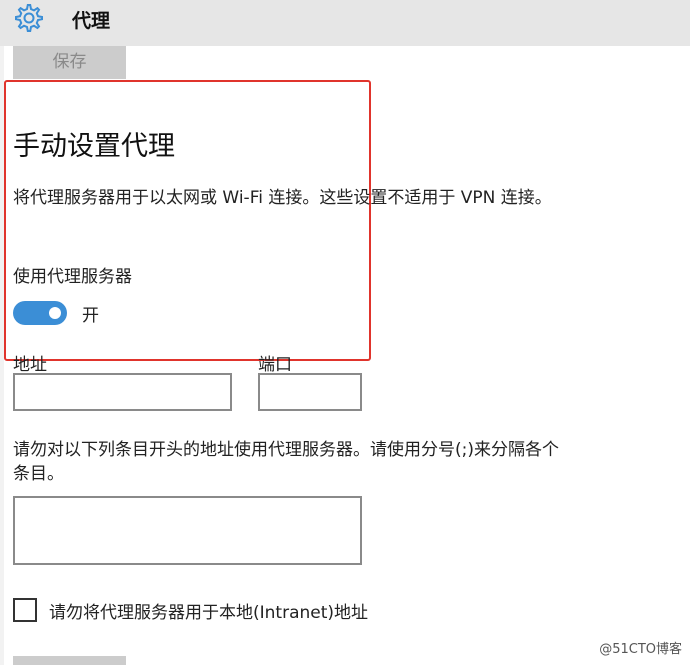 The width and height of the screenshot is (690, 665). Describe the element at coordinates (122, 392) in the screenshot. I see `address-input` at that location.